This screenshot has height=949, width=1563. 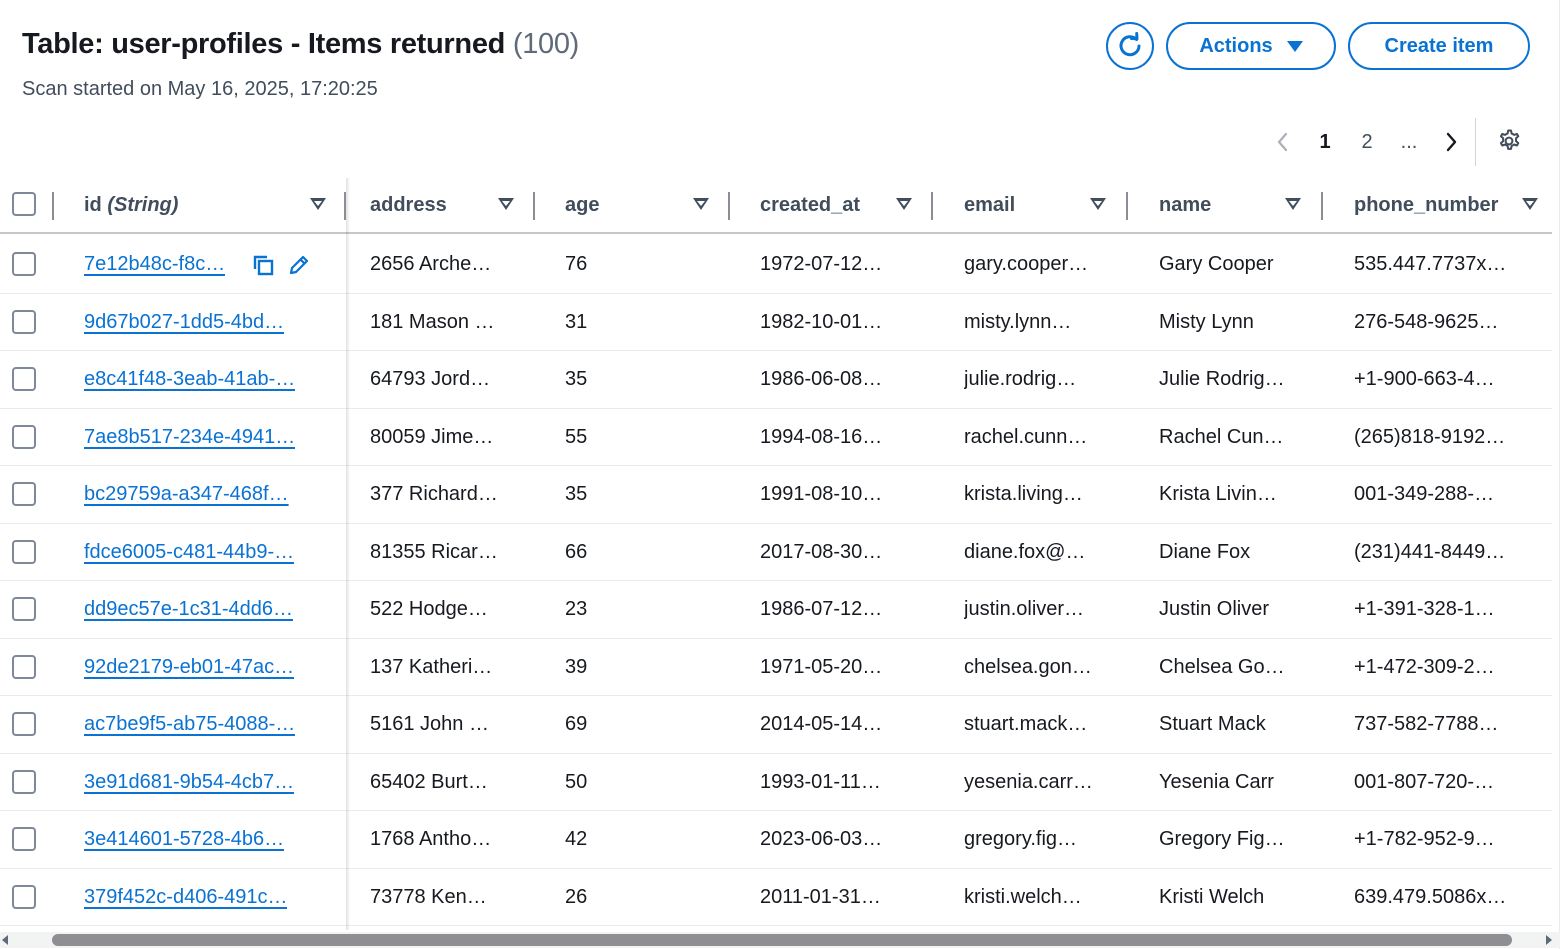 I want to click on cell-age: 50, so click(x=576, y=781).